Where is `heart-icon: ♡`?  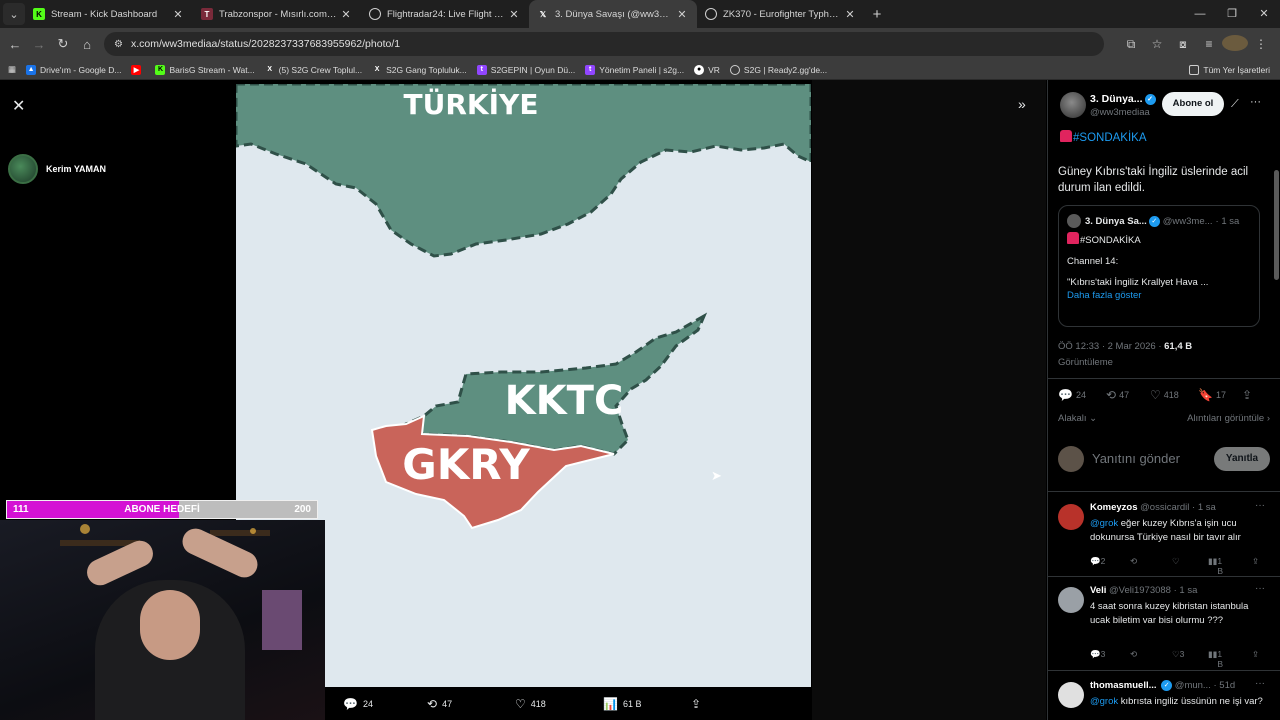
heart-icon: ♡ is located at coordinates (1176, 561).